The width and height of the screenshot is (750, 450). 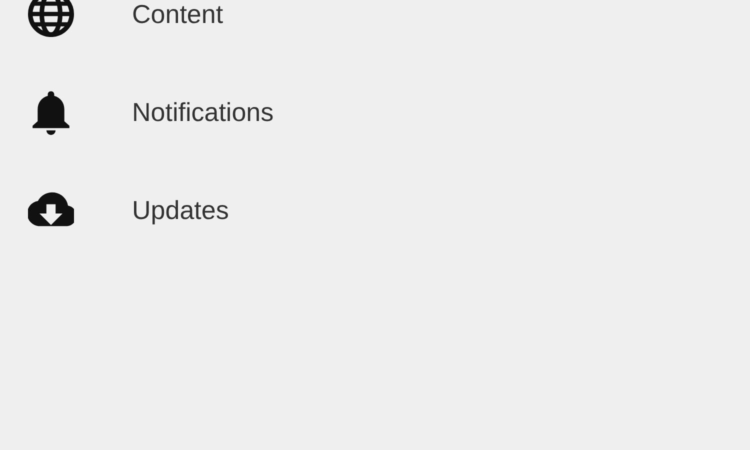 I want to click on globe-icon, so click(x=51, y=18).